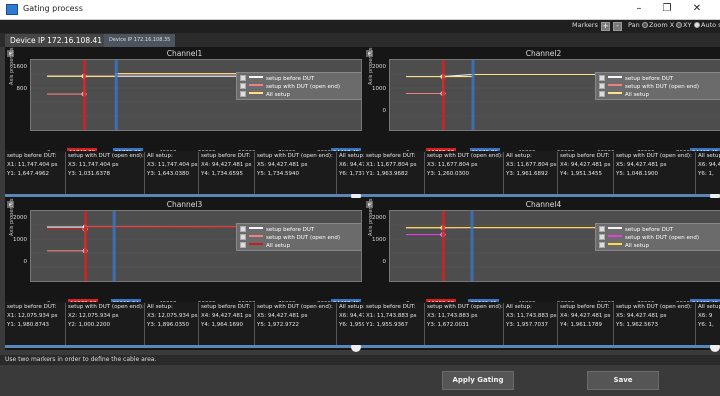  I want to click on readout-line: setup before DUT:, so click(226, 307).